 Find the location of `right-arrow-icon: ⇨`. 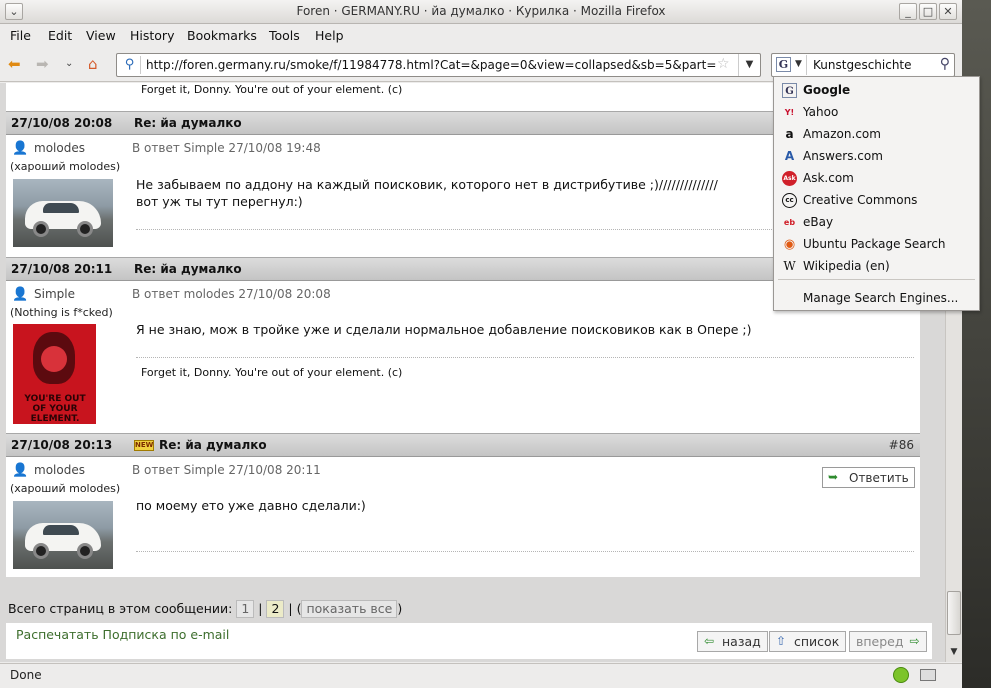

right-arrow-icon: ⇨ is located at coordinates (914, 641).